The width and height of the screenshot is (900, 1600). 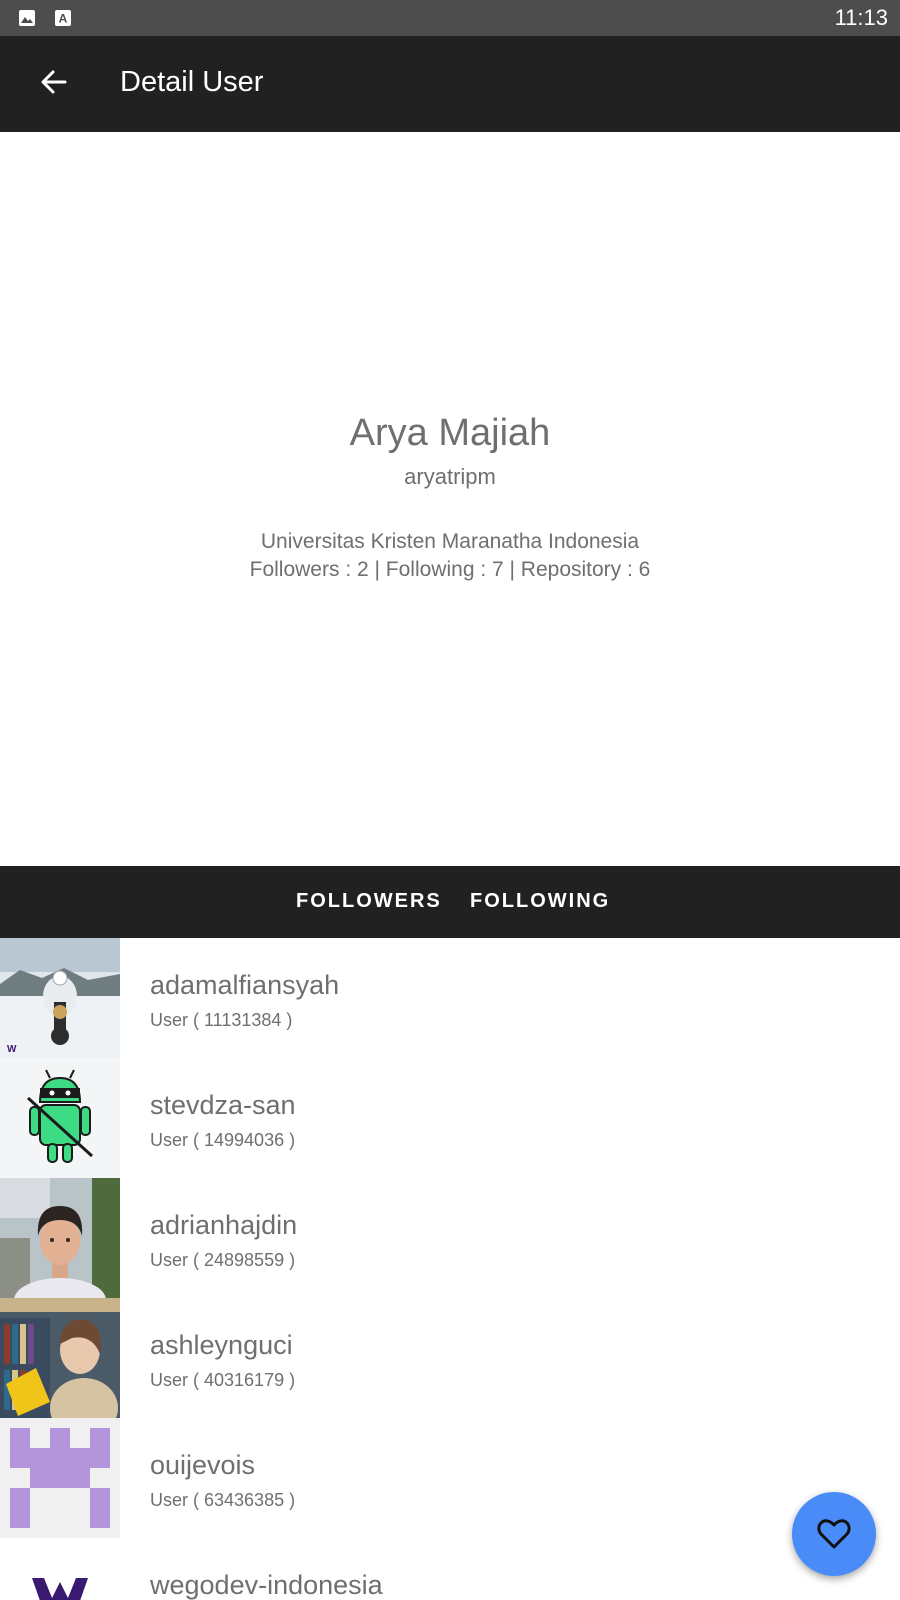 I want to click on profile-name: Arya Majiah, so click(x=450, y=433).